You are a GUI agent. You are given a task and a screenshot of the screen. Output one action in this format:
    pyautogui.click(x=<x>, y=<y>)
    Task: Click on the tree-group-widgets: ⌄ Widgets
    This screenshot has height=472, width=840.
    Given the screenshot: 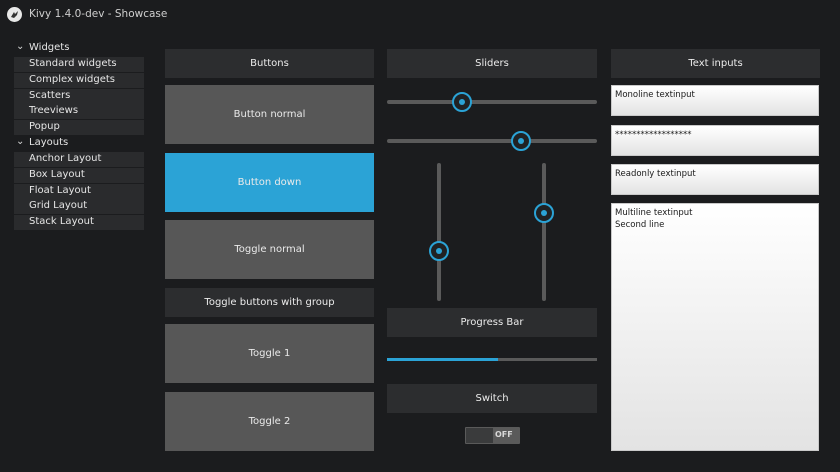 What is the action you would take?
    pyautogui.click(x=79, y=49)
    